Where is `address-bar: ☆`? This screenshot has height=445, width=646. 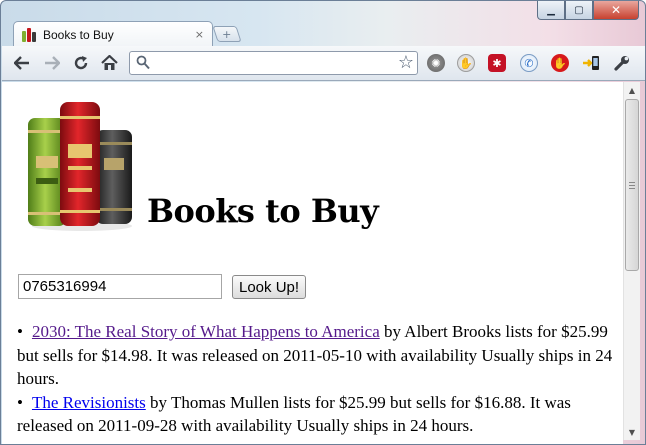
address-bar: ☆ is located at coordinates (273, 63).